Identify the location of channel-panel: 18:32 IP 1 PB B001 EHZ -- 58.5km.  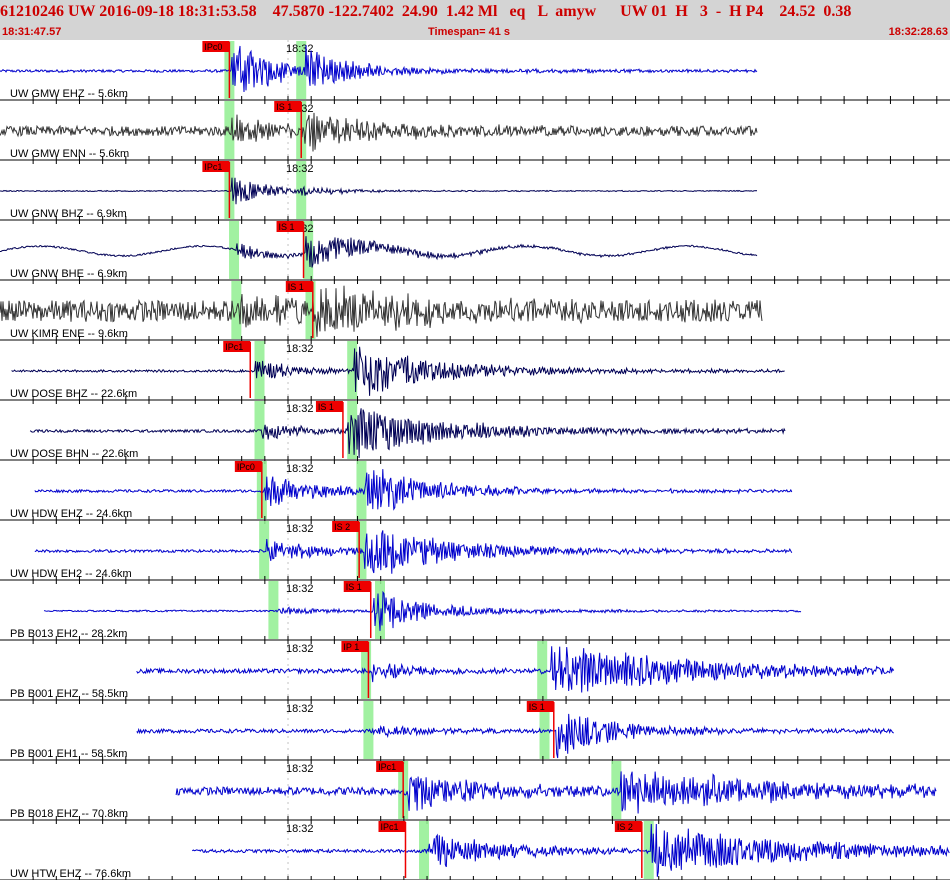
(475, 672).